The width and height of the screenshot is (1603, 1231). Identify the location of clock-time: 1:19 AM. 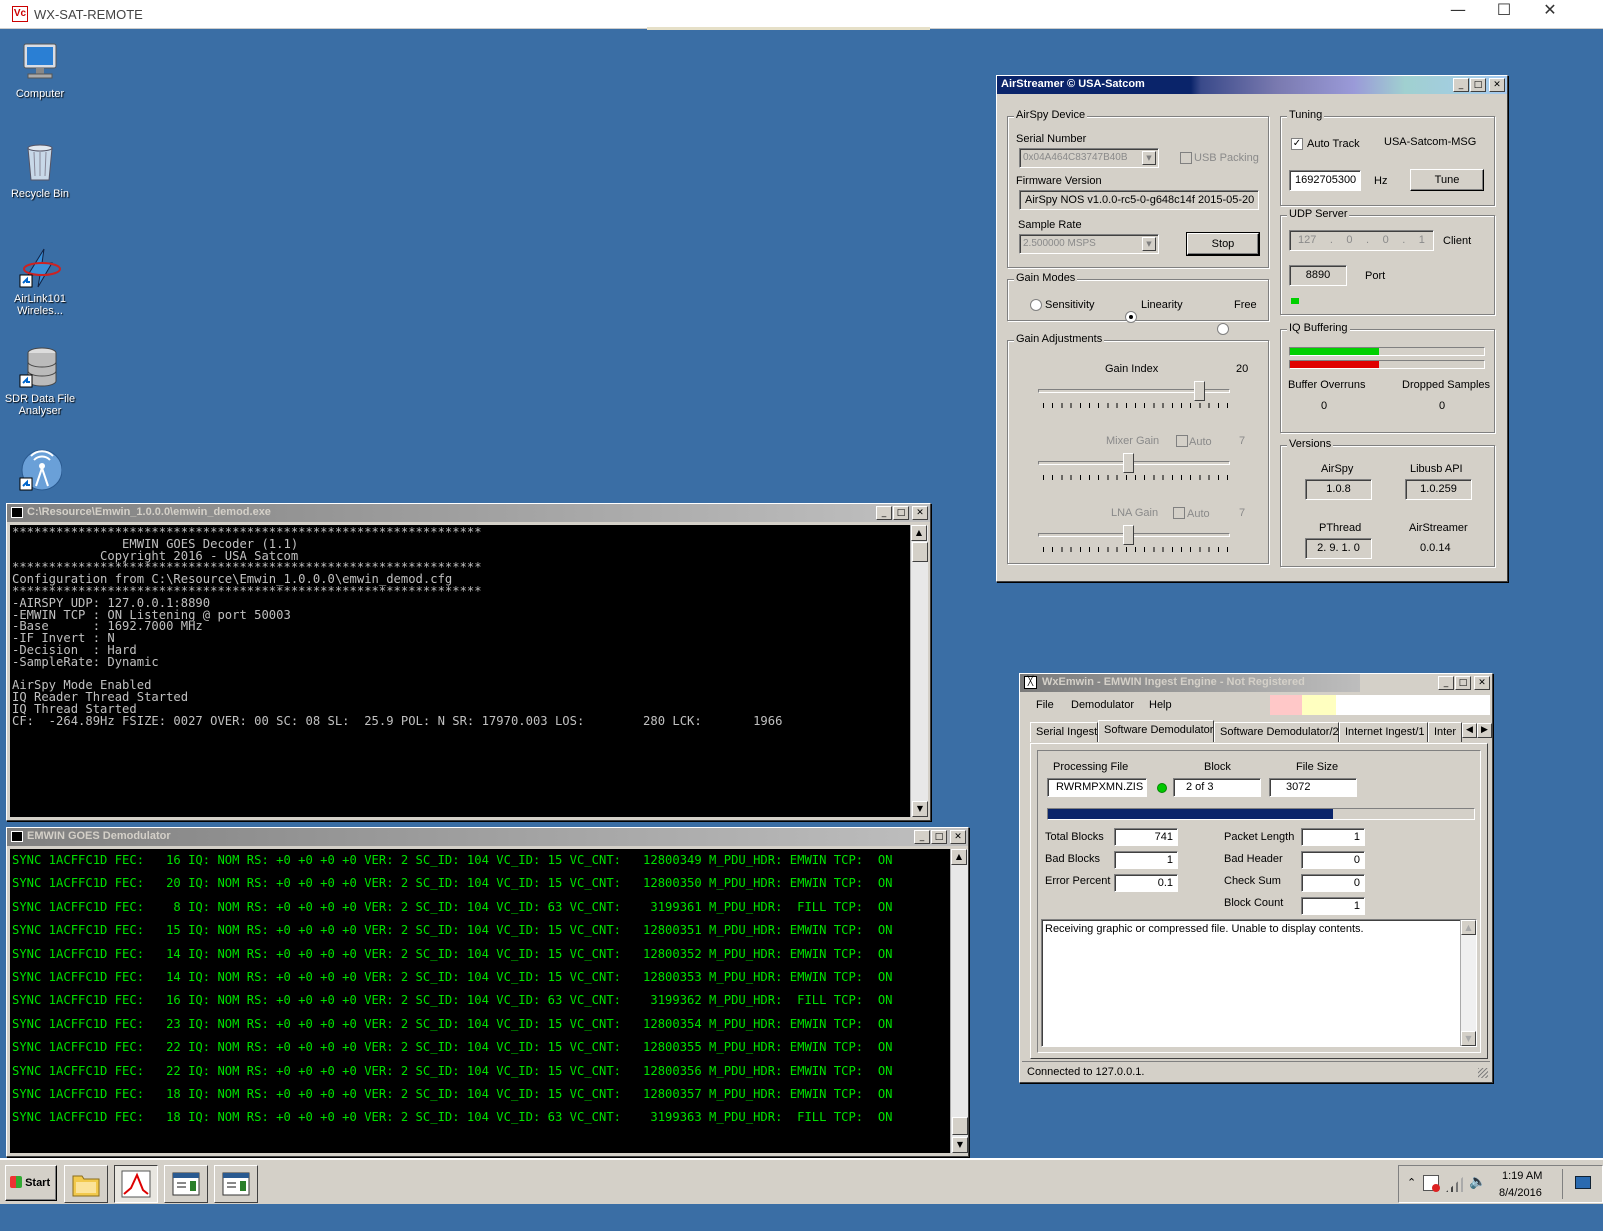
(1522, 1176).